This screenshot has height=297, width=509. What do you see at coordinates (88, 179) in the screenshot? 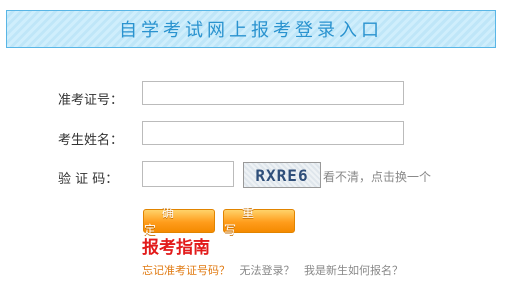
I see `captcha-label: 验 证 码：` at bounding box center [88, 179].